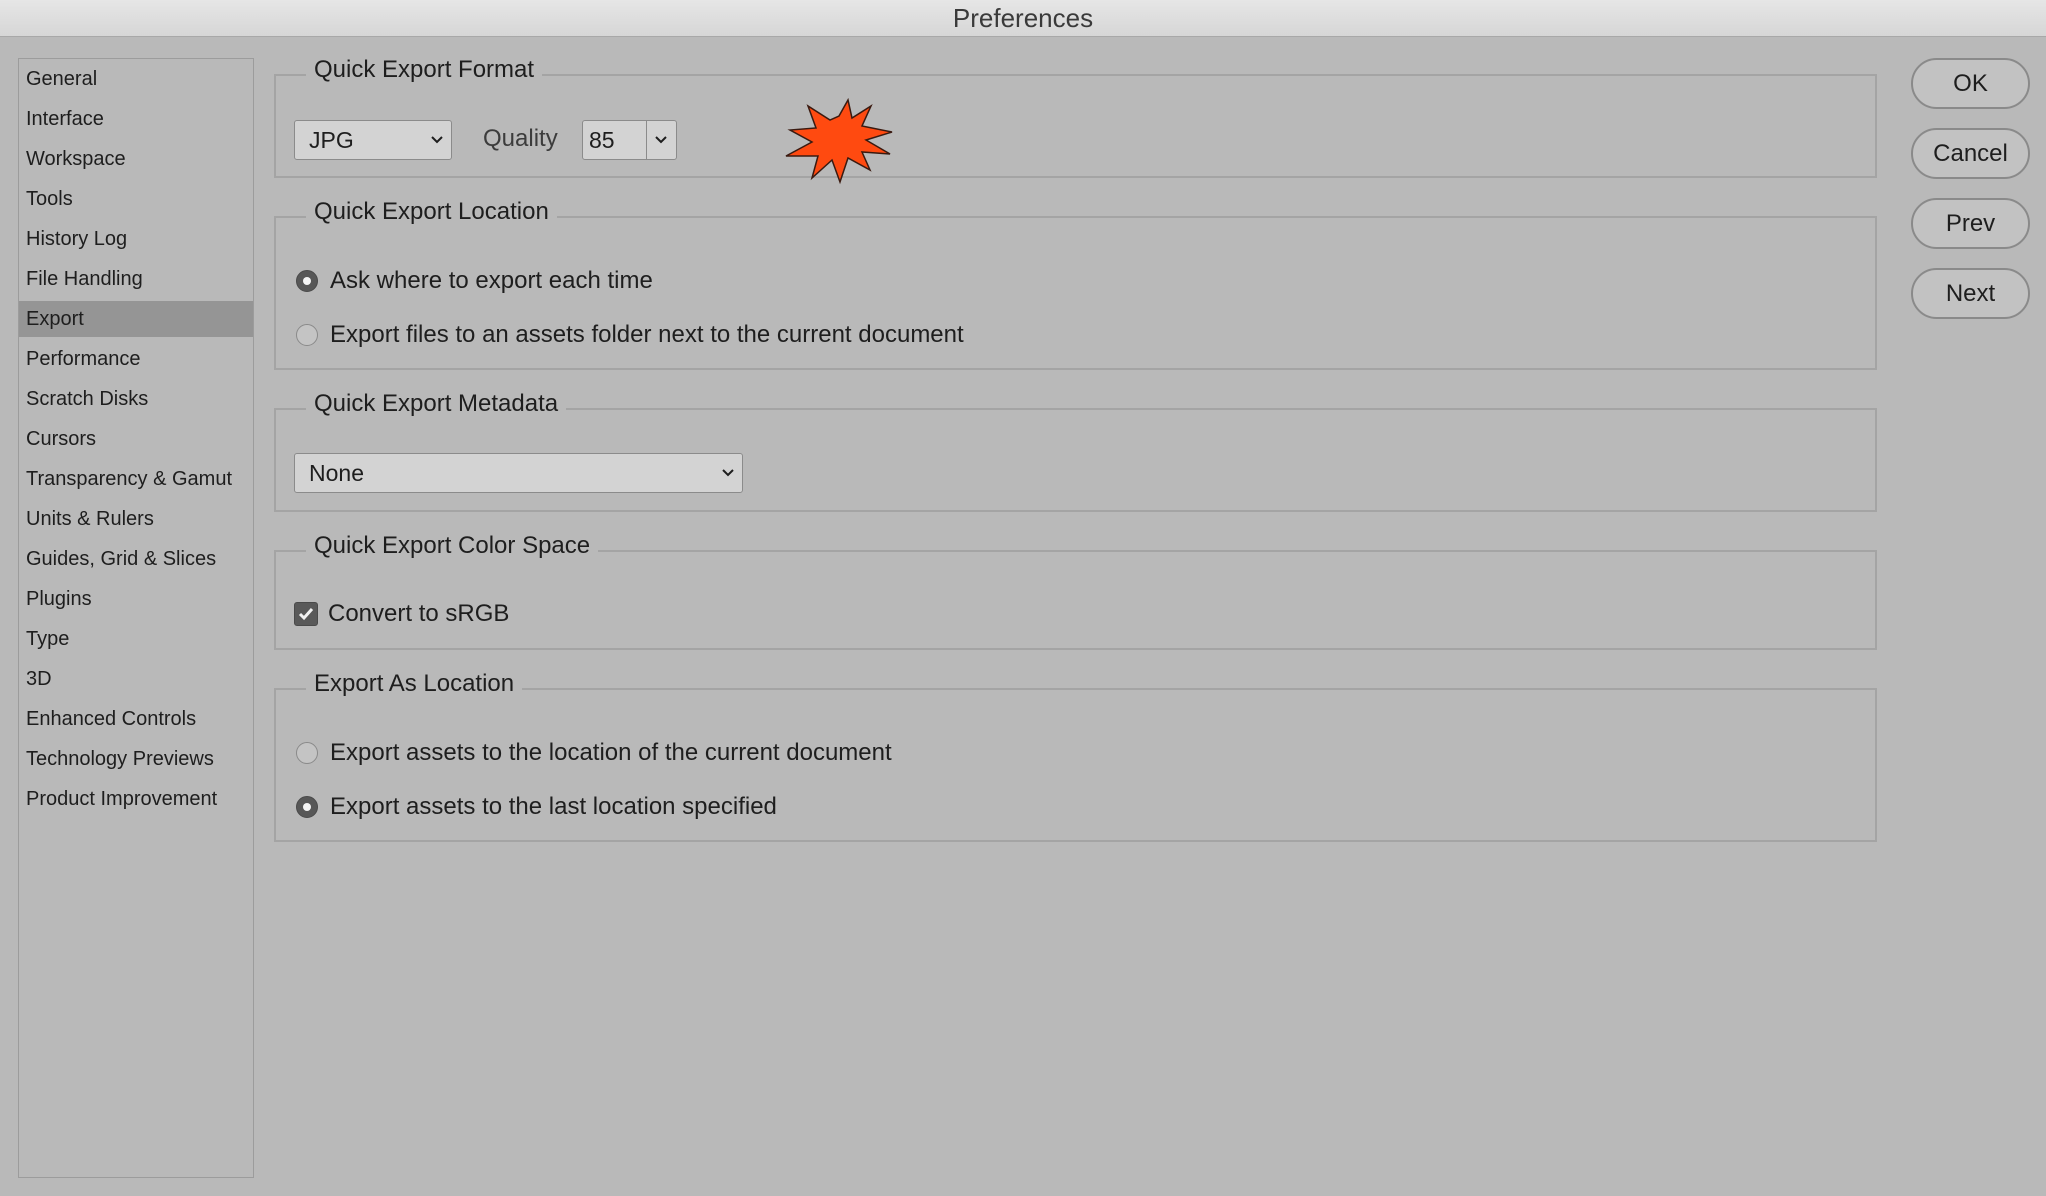 Image resolution: width=2046 pixels, height=1196 pixels. I want to click on sidebar-item-interface: Interface, so click(136, 119).